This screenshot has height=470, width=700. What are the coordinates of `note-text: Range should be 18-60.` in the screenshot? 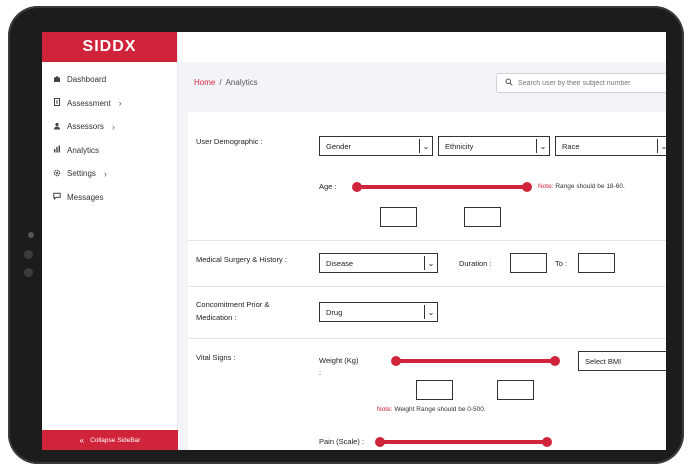 It's located at (590, 186).